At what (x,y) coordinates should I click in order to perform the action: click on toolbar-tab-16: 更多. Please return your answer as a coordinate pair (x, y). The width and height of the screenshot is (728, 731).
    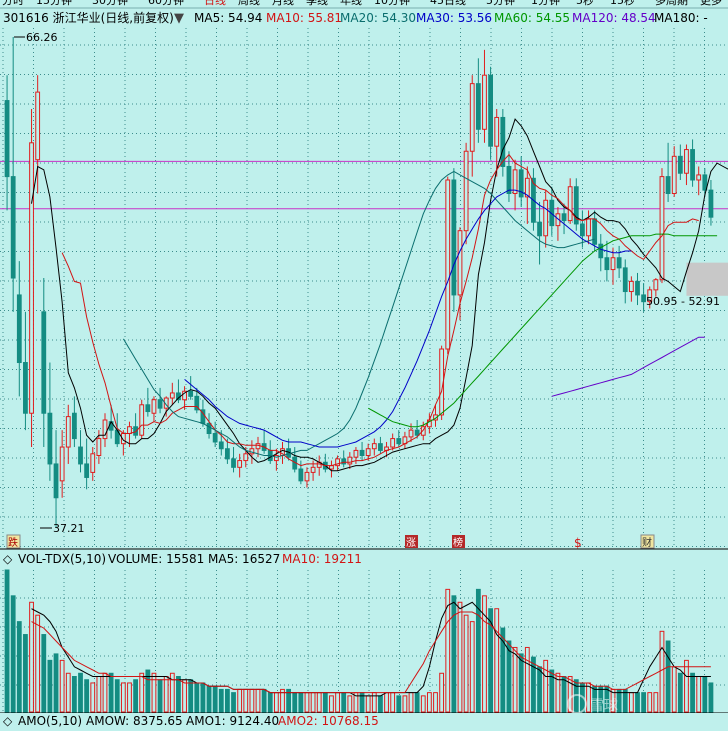
    Looking at the image, I should click on (711, 3).